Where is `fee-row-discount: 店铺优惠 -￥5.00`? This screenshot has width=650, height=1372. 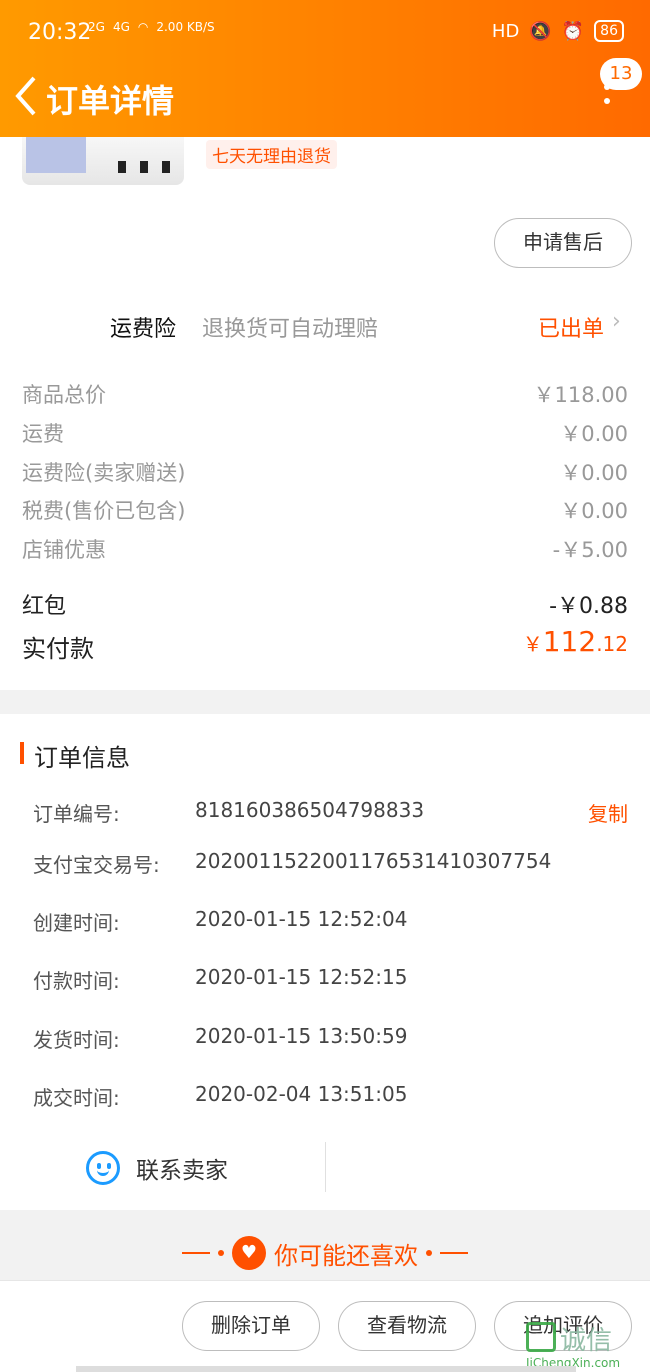 fee-row-discount: 店铺优惠 -￥5.00 is located at coordinates (325, 549).